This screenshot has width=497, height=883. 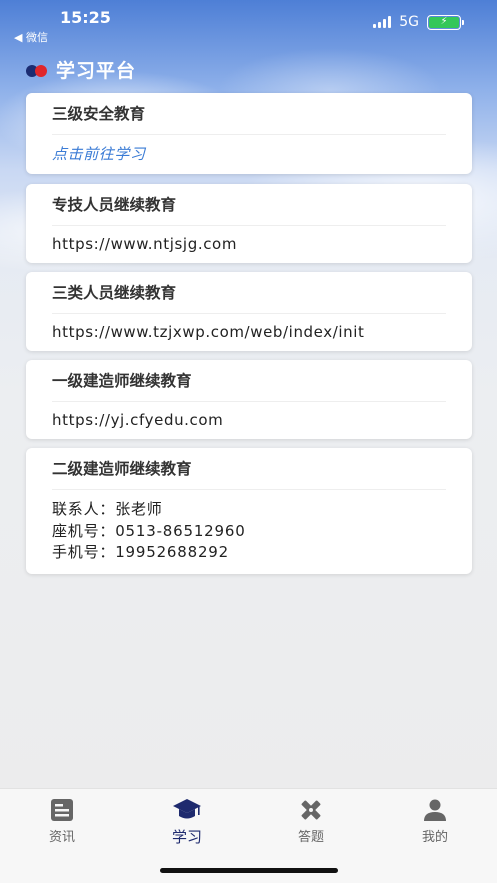 What do you see at coordinates (434, 837) in the screenshot?
I see `tab-label: 我的` at bounding box center [434, 837].